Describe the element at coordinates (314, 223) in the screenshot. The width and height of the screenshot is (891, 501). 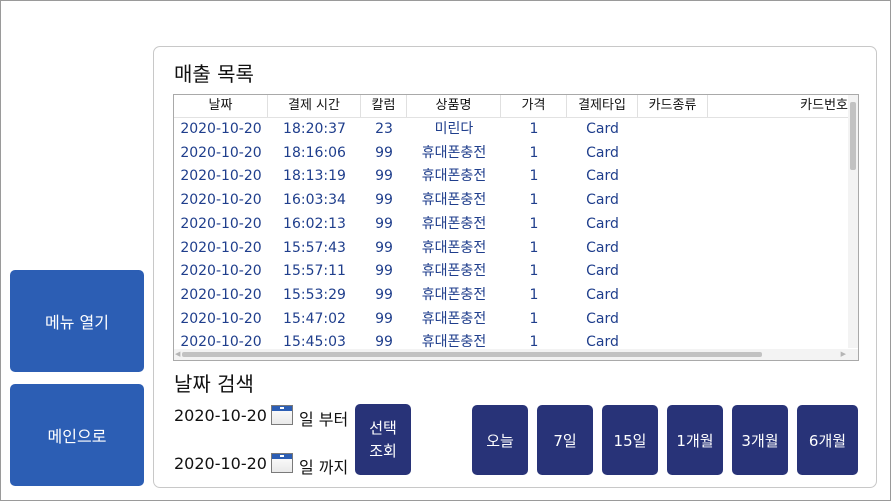
I see `cell-time: 16:02:13` at that location.